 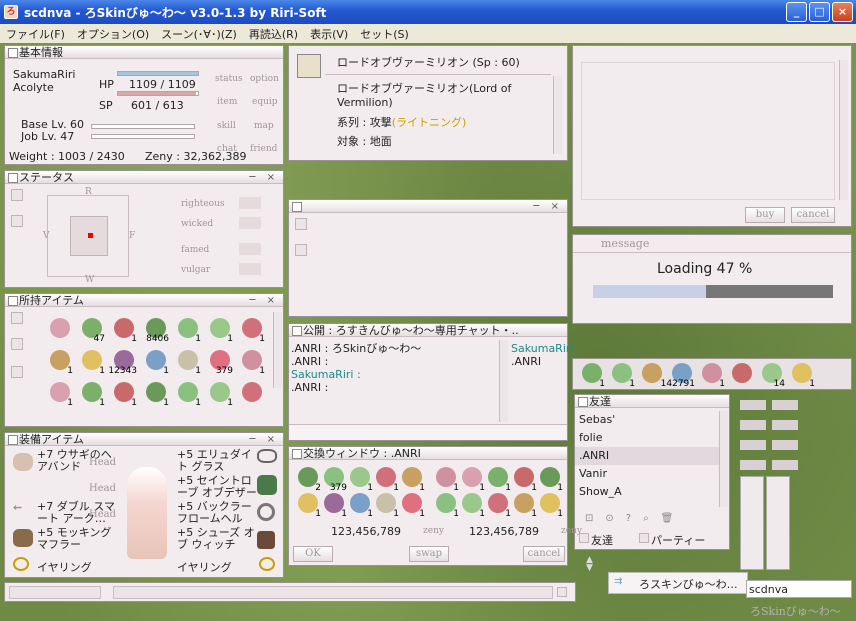 I want to click on party-tab-check, so click(x=644, y=538).